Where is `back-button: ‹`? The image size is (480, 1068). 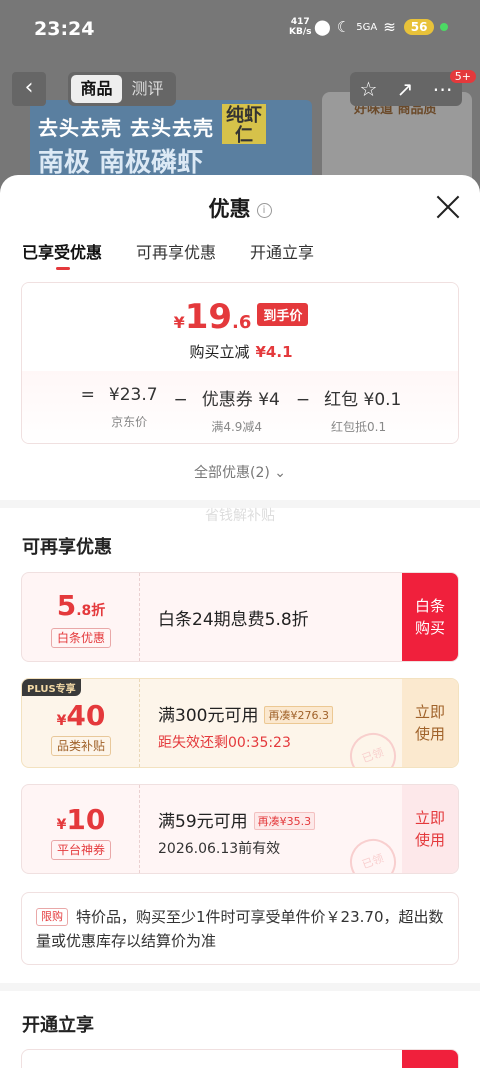
back-button: ‹ is located at coordinates (29, 89).